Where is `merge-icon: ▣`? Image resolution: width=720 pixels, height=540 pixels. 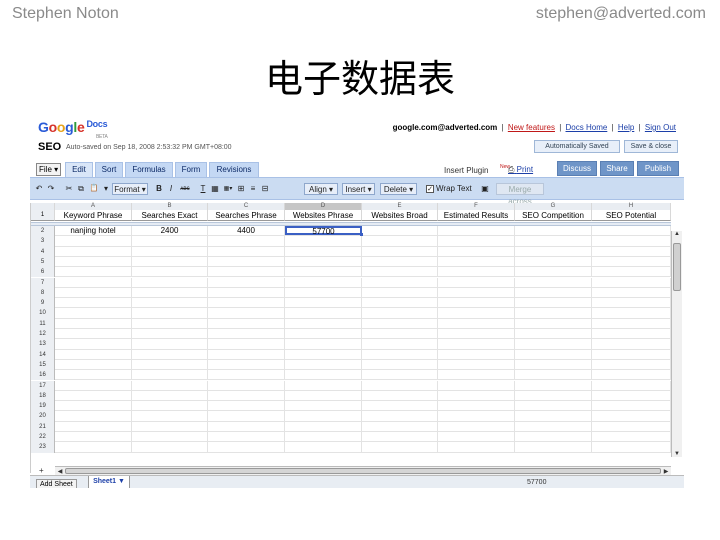 merge-icon: ▣ is located at coordinates (485, 189).